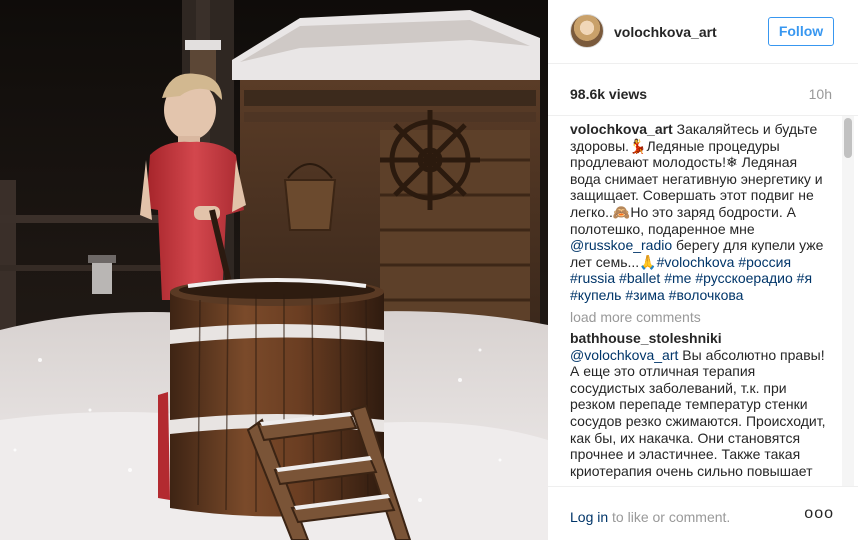 This screenshot has width=858, height=540. Describe the element at coordinates (621, 211) in the screenshot. I see `monkey-emoji: 🙈` at that location.